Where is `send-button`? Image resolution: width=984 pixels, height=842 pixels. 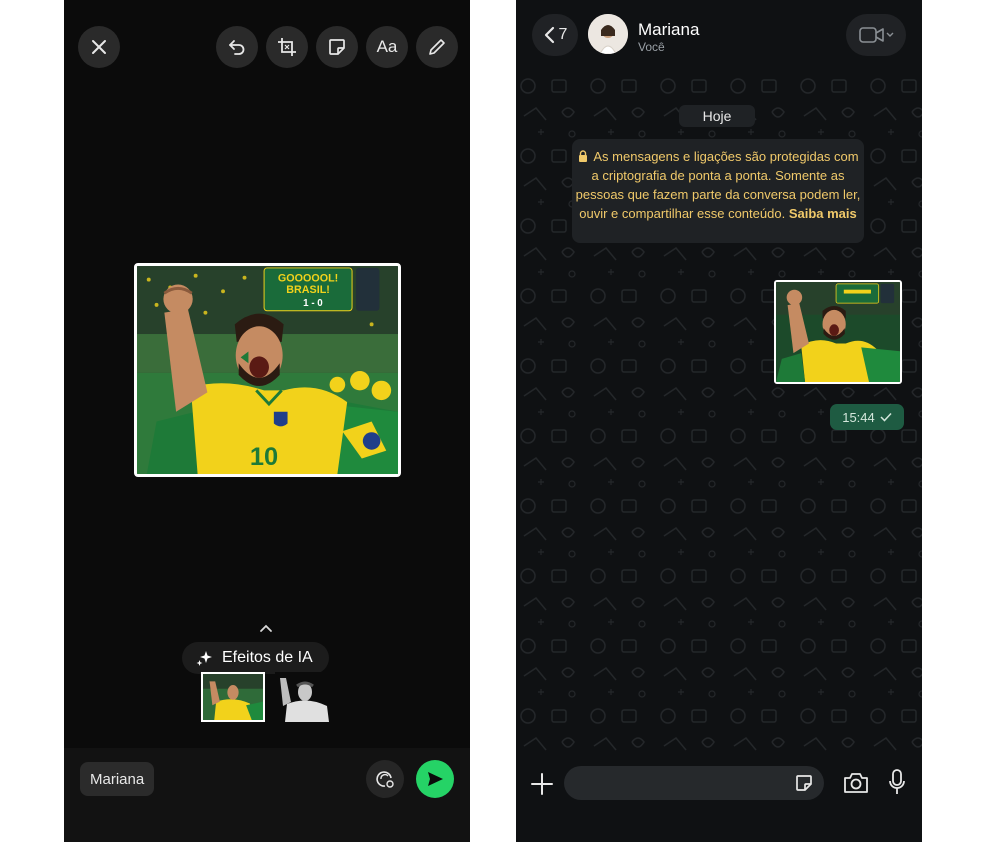
send-button is located at coordinates (435, 779).